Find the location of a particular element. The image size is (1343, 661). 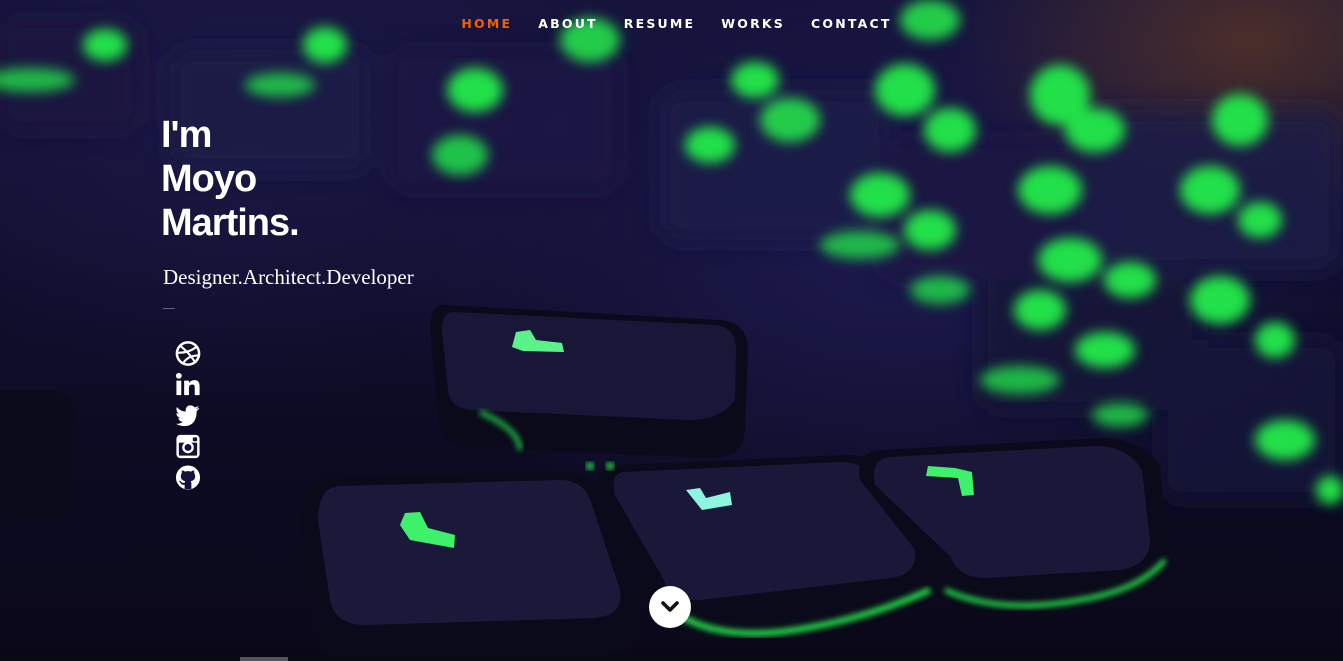

nav-about-link: ABOUT is located at coordinates (568, 24).